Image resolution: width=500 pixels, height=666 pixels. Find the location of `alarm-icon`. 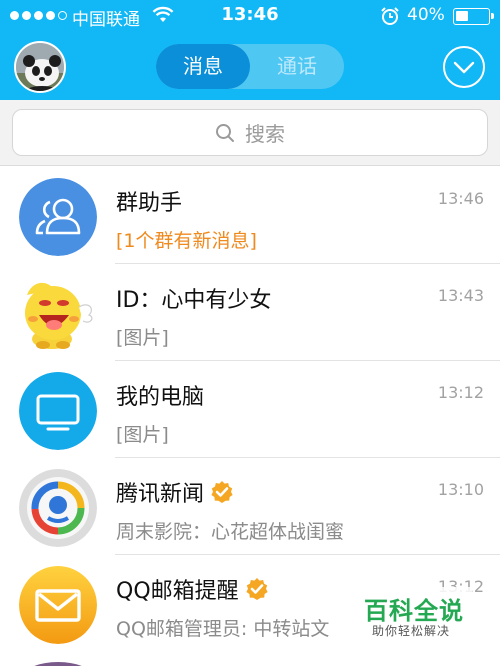

alarm-icon is located at coordinates (390, 16).